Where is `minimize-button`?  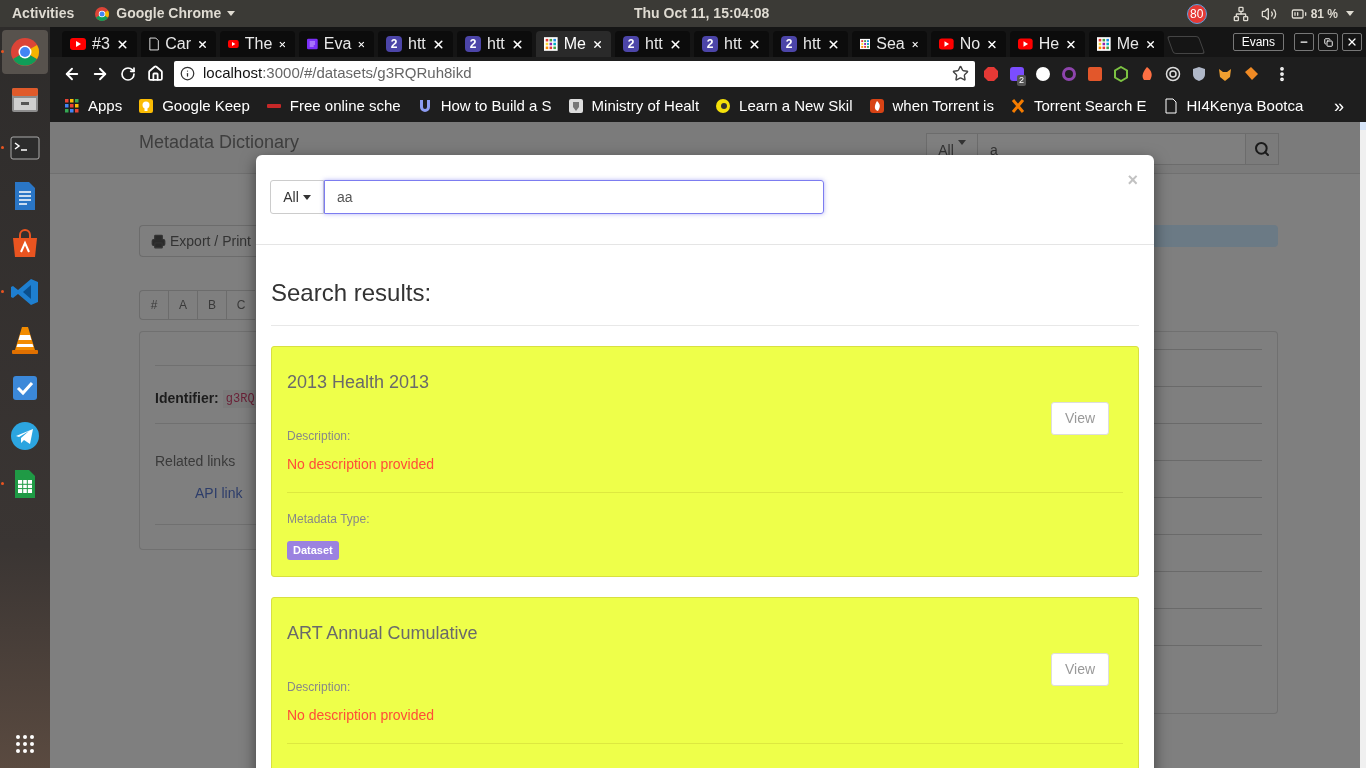 minimize-button is located at coordinates (1304, 42).